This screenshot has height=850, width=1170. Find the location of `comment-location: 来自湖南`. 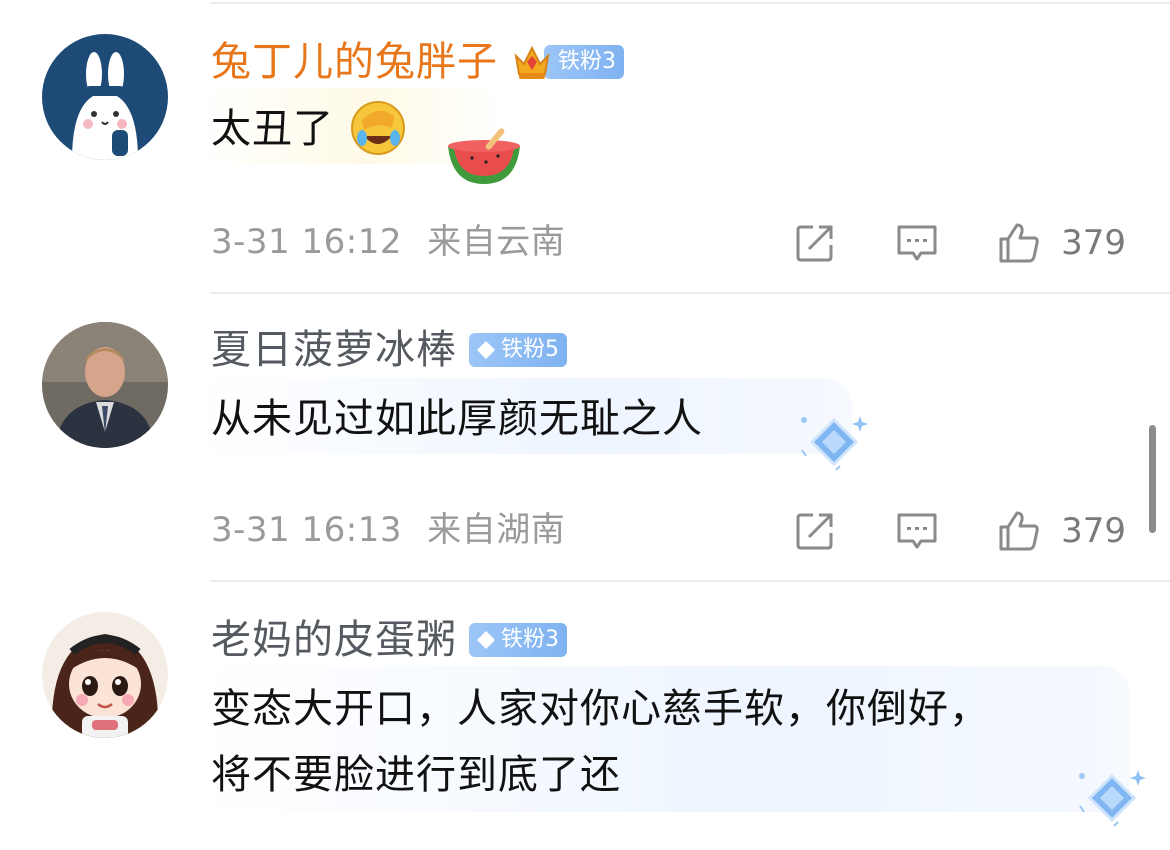

comment-location: 来自湖南 is located at coordinates (496, 530).